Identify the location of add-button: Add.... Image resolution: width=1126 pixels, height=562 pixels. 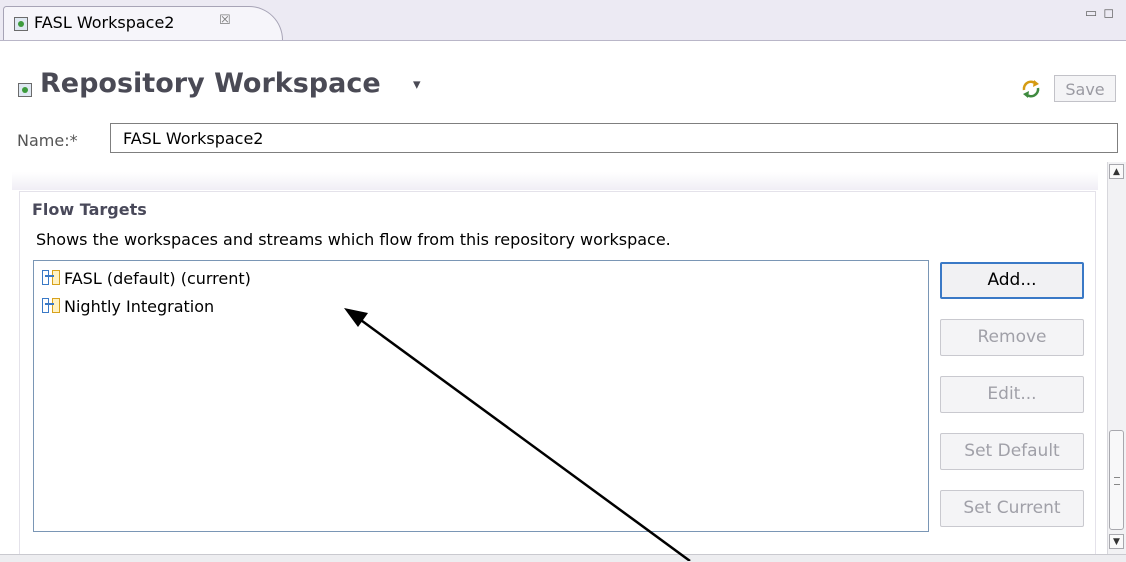
(1012, 280).